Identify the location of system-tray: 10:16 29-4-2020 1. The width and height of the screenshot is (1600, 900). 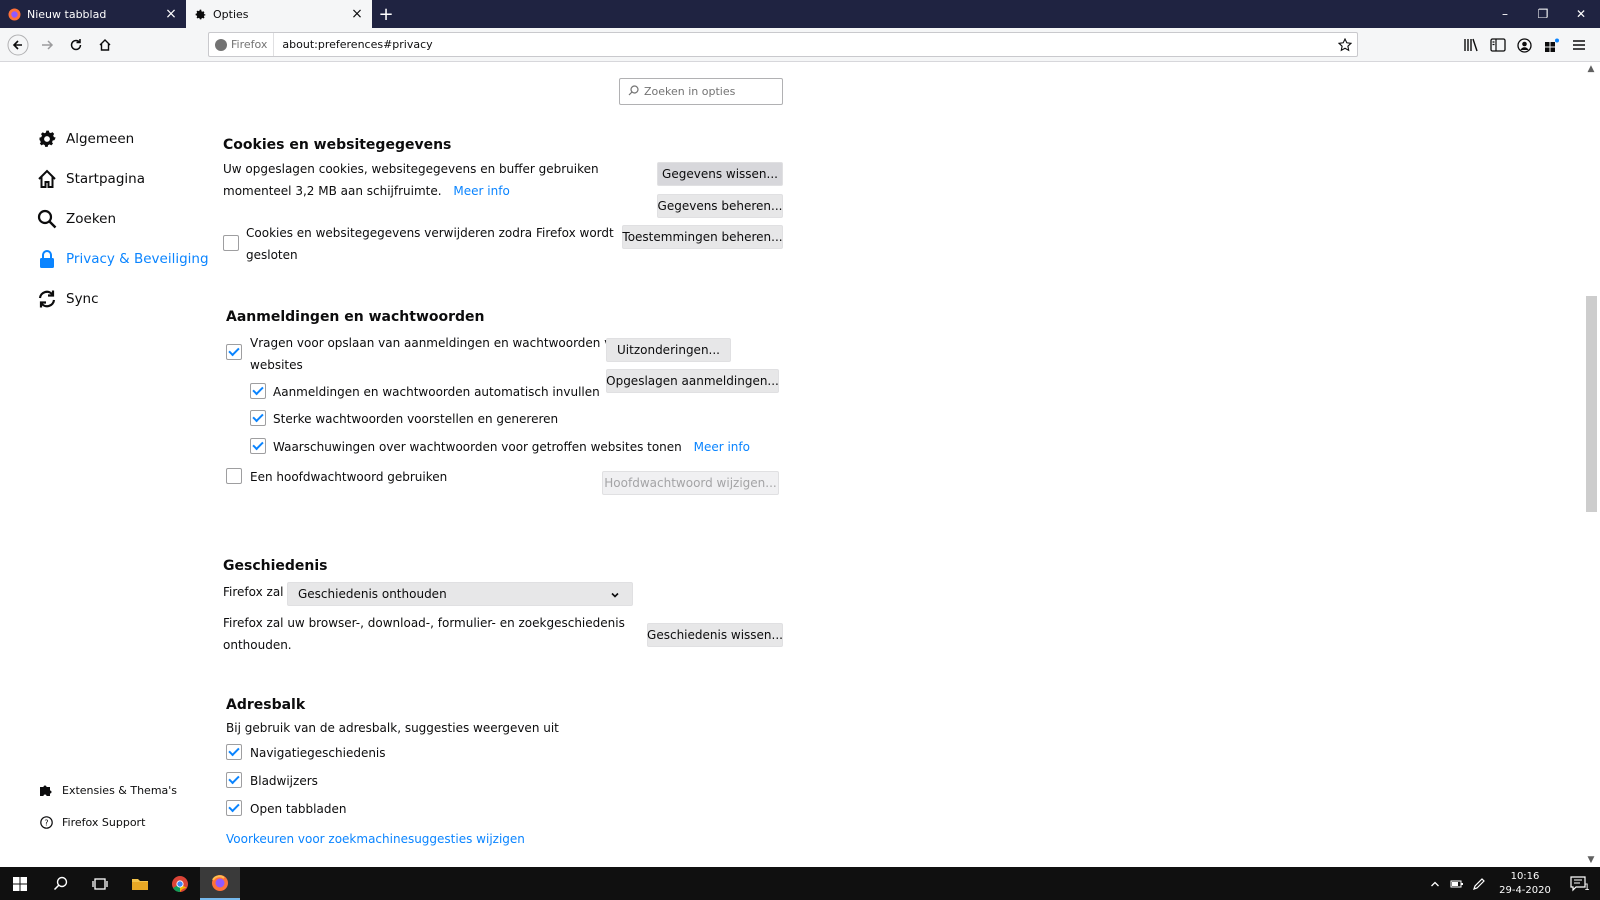
(1512, 883).